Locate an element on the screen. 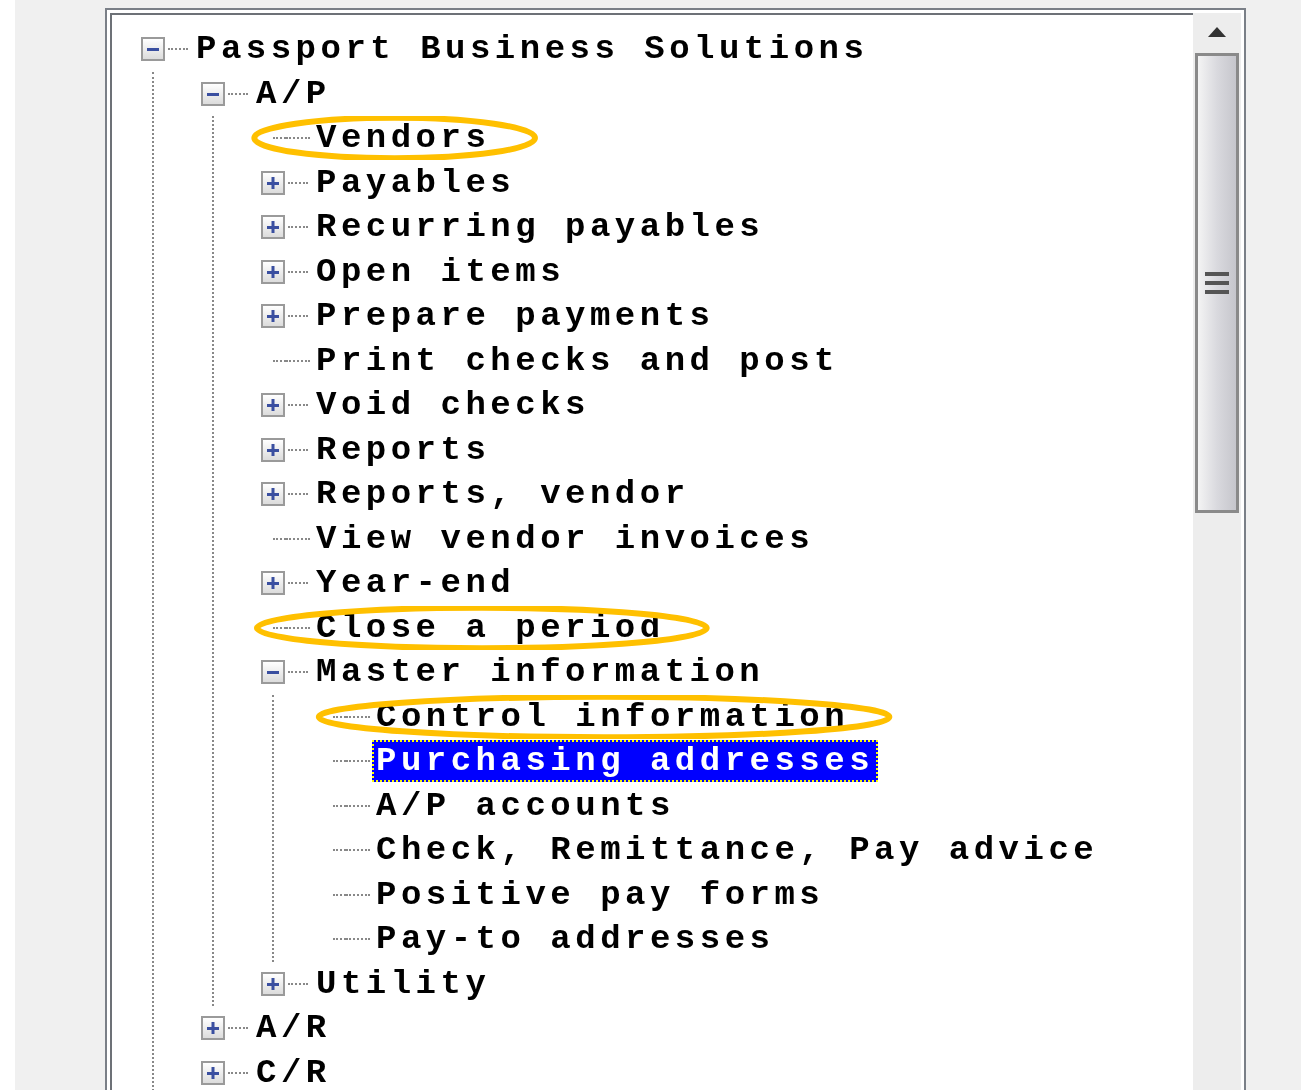 The width and height of the screenshot is (1301, 1090). tree-item: Purchasing addresses is located at coordinates (625, 761).